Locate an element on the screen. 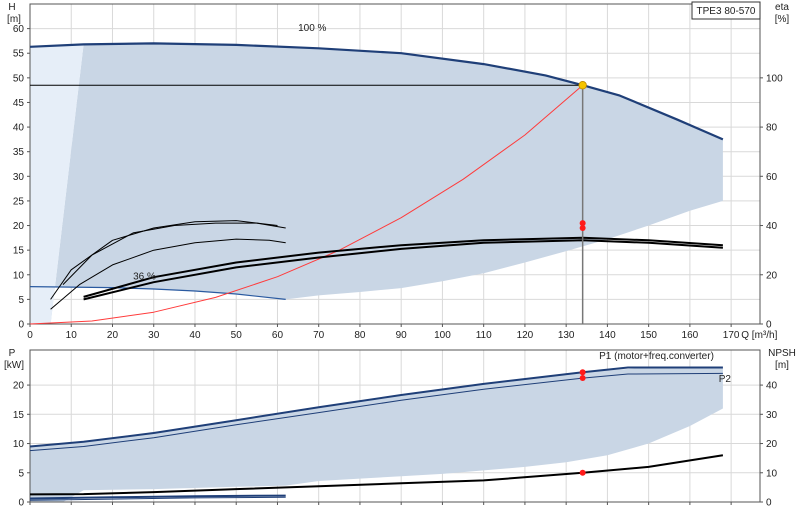 The width and height of the screenshot is (800, 520). top-ytick-label-9: 45 is located at coordinates (19, 103).